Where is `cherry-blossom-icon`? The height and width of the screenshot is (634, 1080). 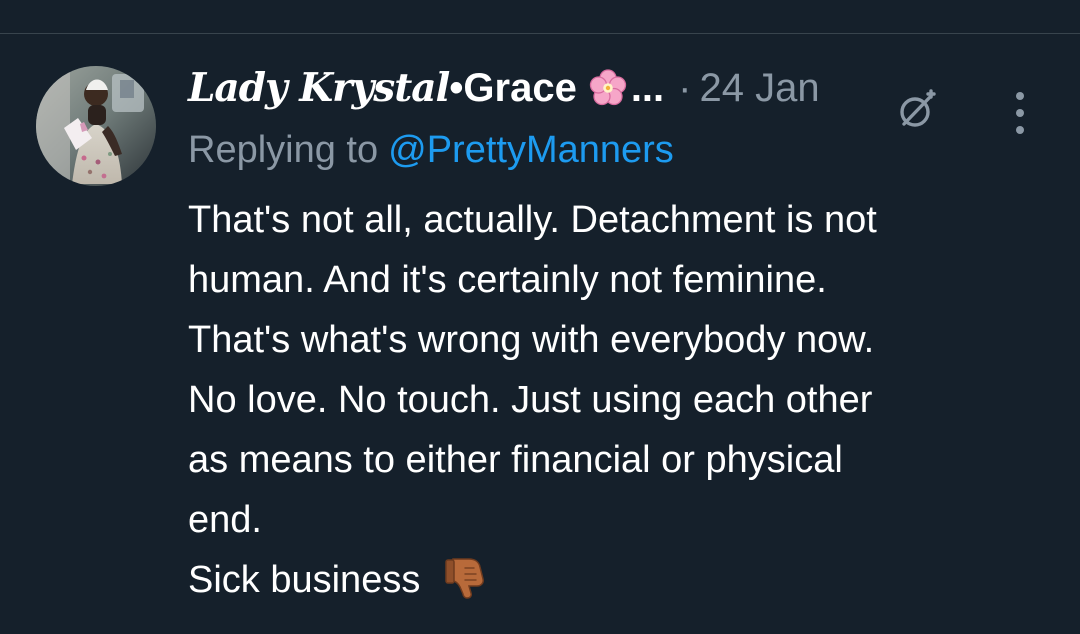 cherry-blossom-icon is located at coordinates (608, 88).